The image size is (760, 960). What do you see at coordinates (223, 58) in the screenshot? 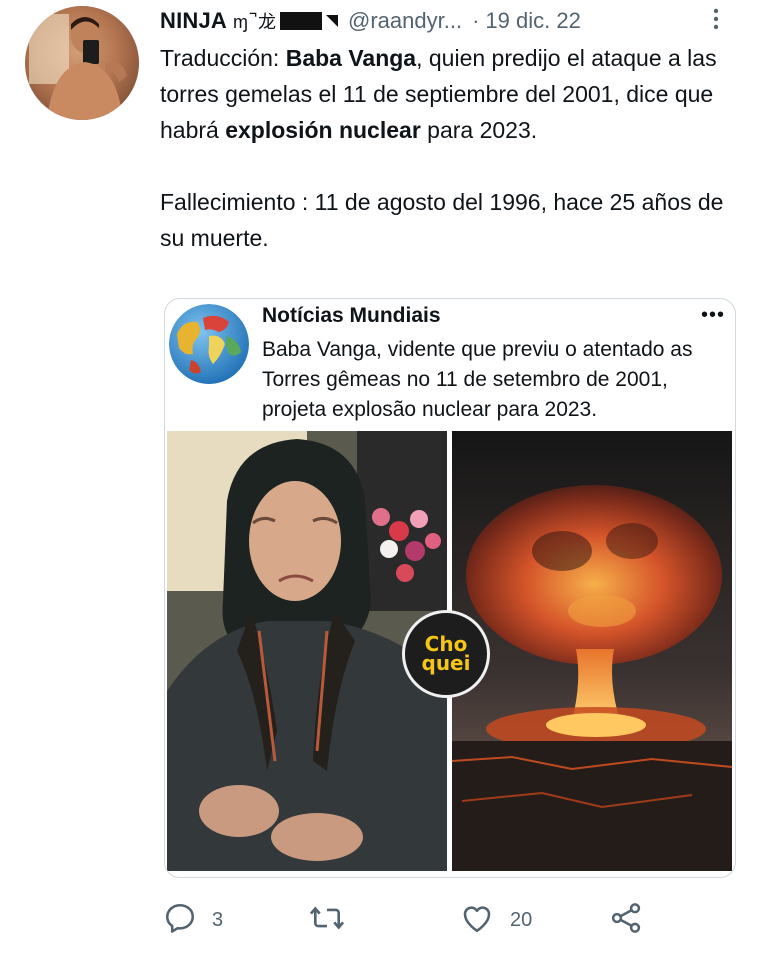
I see `text-fragment: Traducción:` at bounding box center [223, 58].